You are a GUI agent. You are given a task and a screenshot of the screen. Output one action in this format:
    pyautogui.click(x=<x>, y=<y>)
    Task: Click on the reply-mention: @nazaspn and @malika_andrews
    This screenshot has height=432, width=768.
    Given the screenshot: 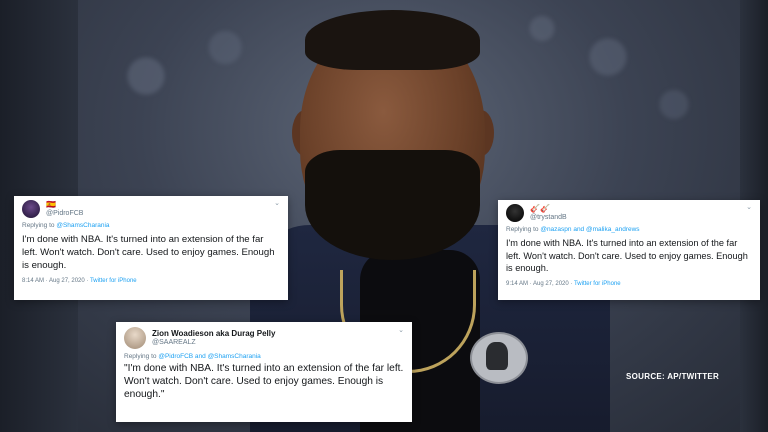 What is the action you would take?
    pyautogui.click(x=589, y=229)
    